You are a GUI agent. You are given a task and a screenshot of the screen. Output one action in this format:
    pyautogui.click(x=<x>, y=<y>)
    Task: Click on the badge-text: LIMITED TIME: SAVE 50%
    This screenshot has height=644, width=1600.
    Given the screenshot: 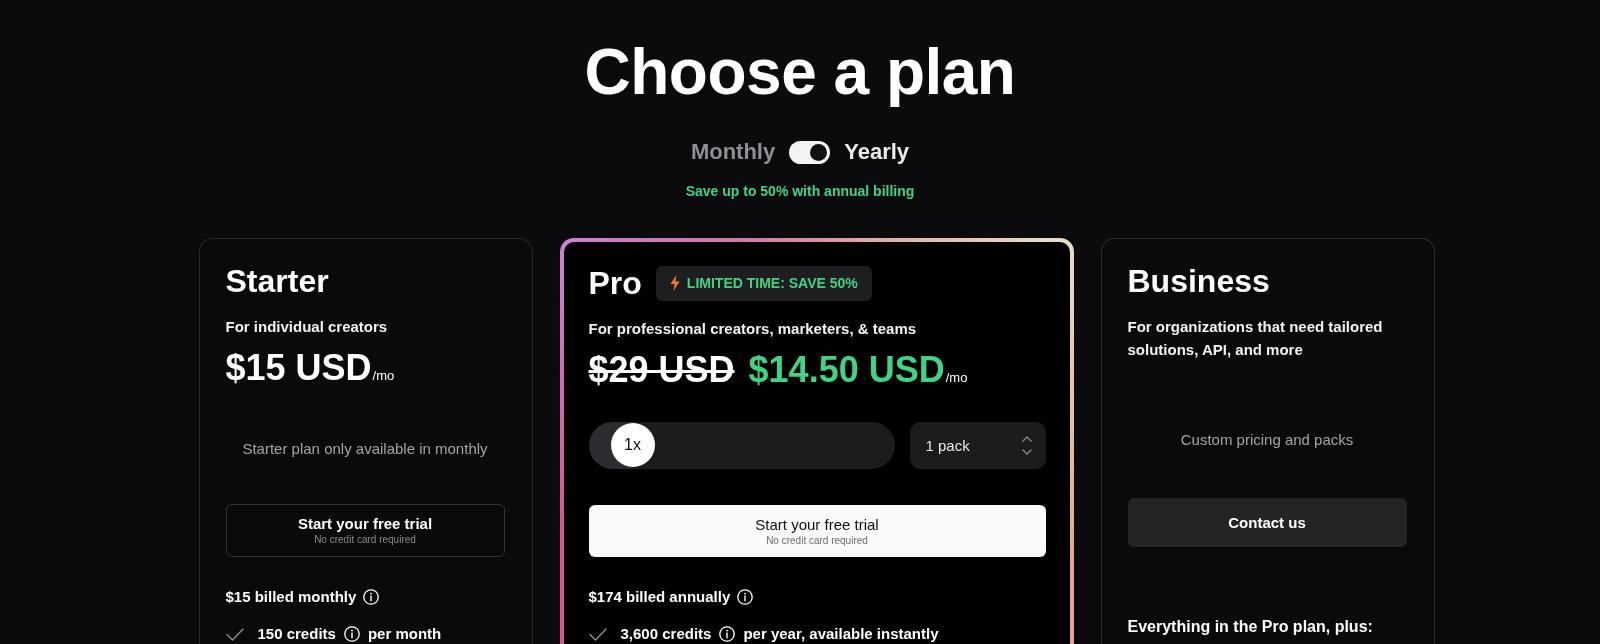 What is the action you would take?
    pyautogui.click(x=772, y=283)
    